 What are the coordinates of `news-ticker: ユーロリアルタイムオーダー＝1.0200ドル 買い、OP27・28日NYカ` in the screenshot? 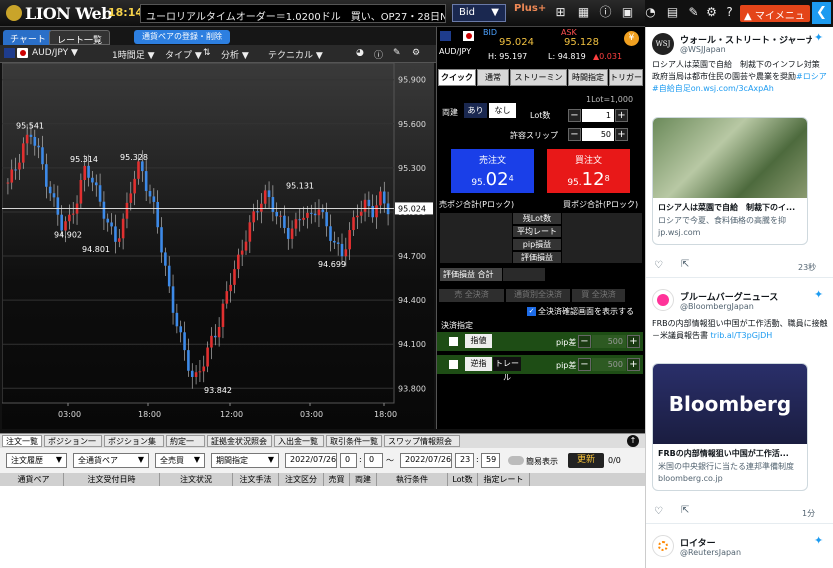 It's located at (293, 13).